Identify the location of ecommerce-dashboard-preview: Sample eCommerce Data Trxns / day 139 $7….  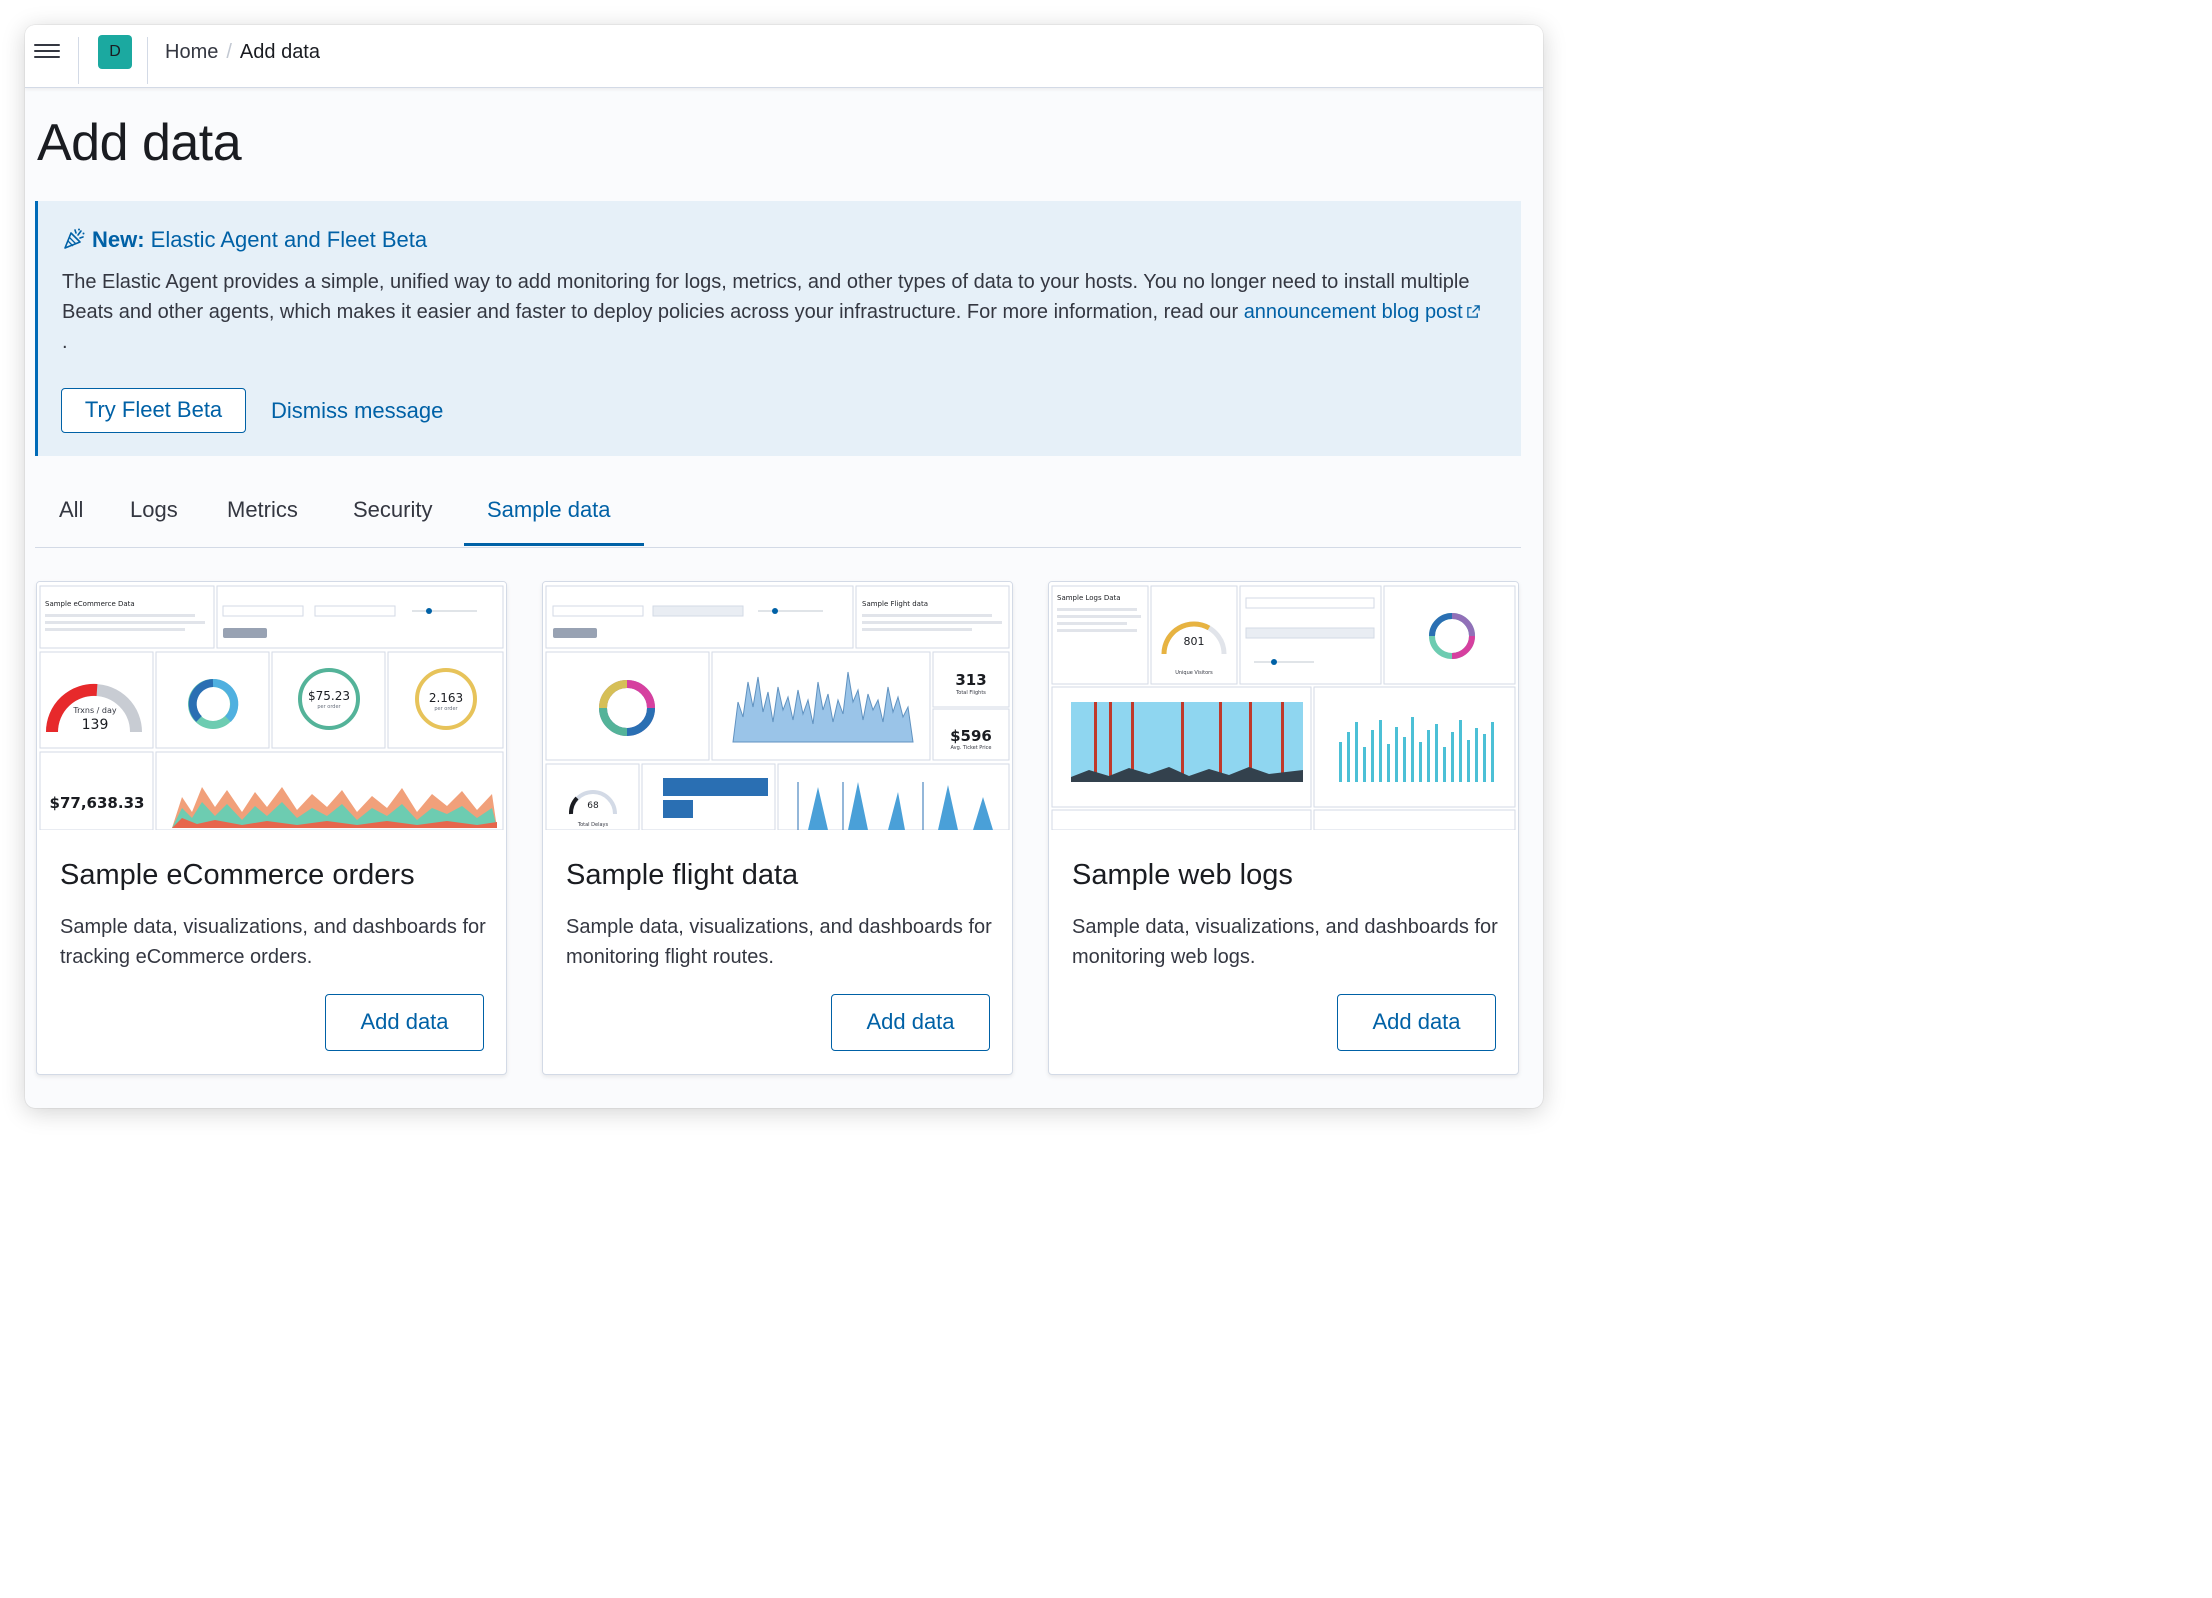
(271, 706).